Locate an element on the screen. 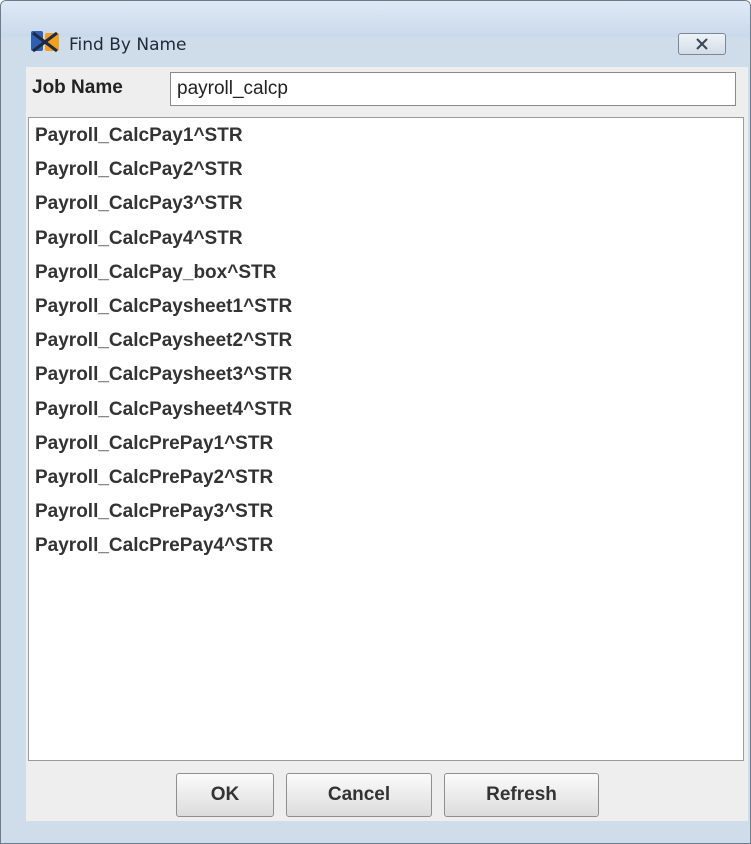 Image resolution: width=751 pixels, height=844 pixels. job-name-label: Job Name is located at coordinates (77, 87).